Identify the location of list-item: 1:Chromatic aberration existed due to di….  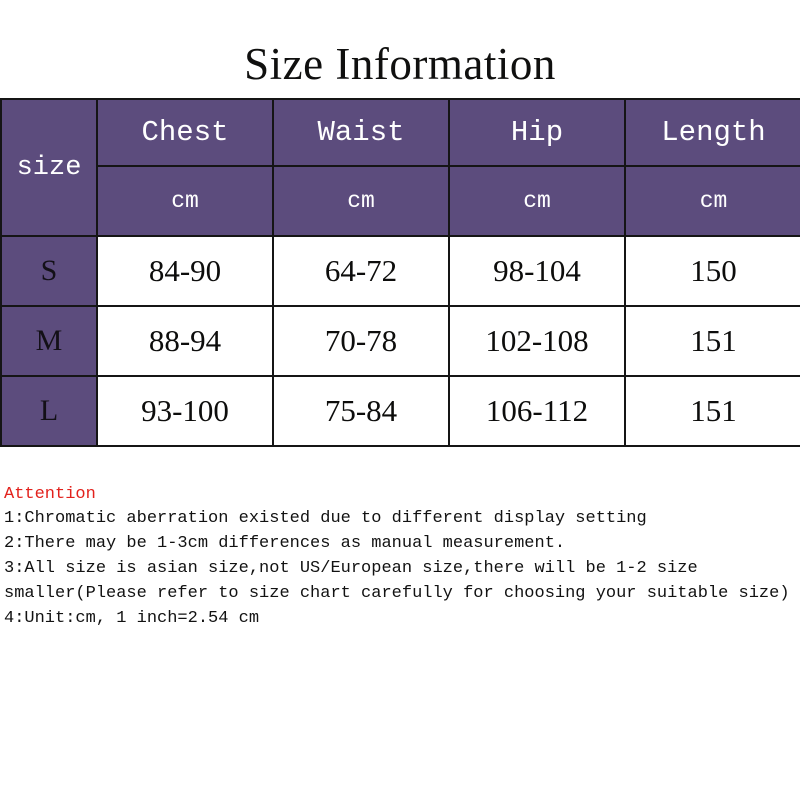
(325, 518).